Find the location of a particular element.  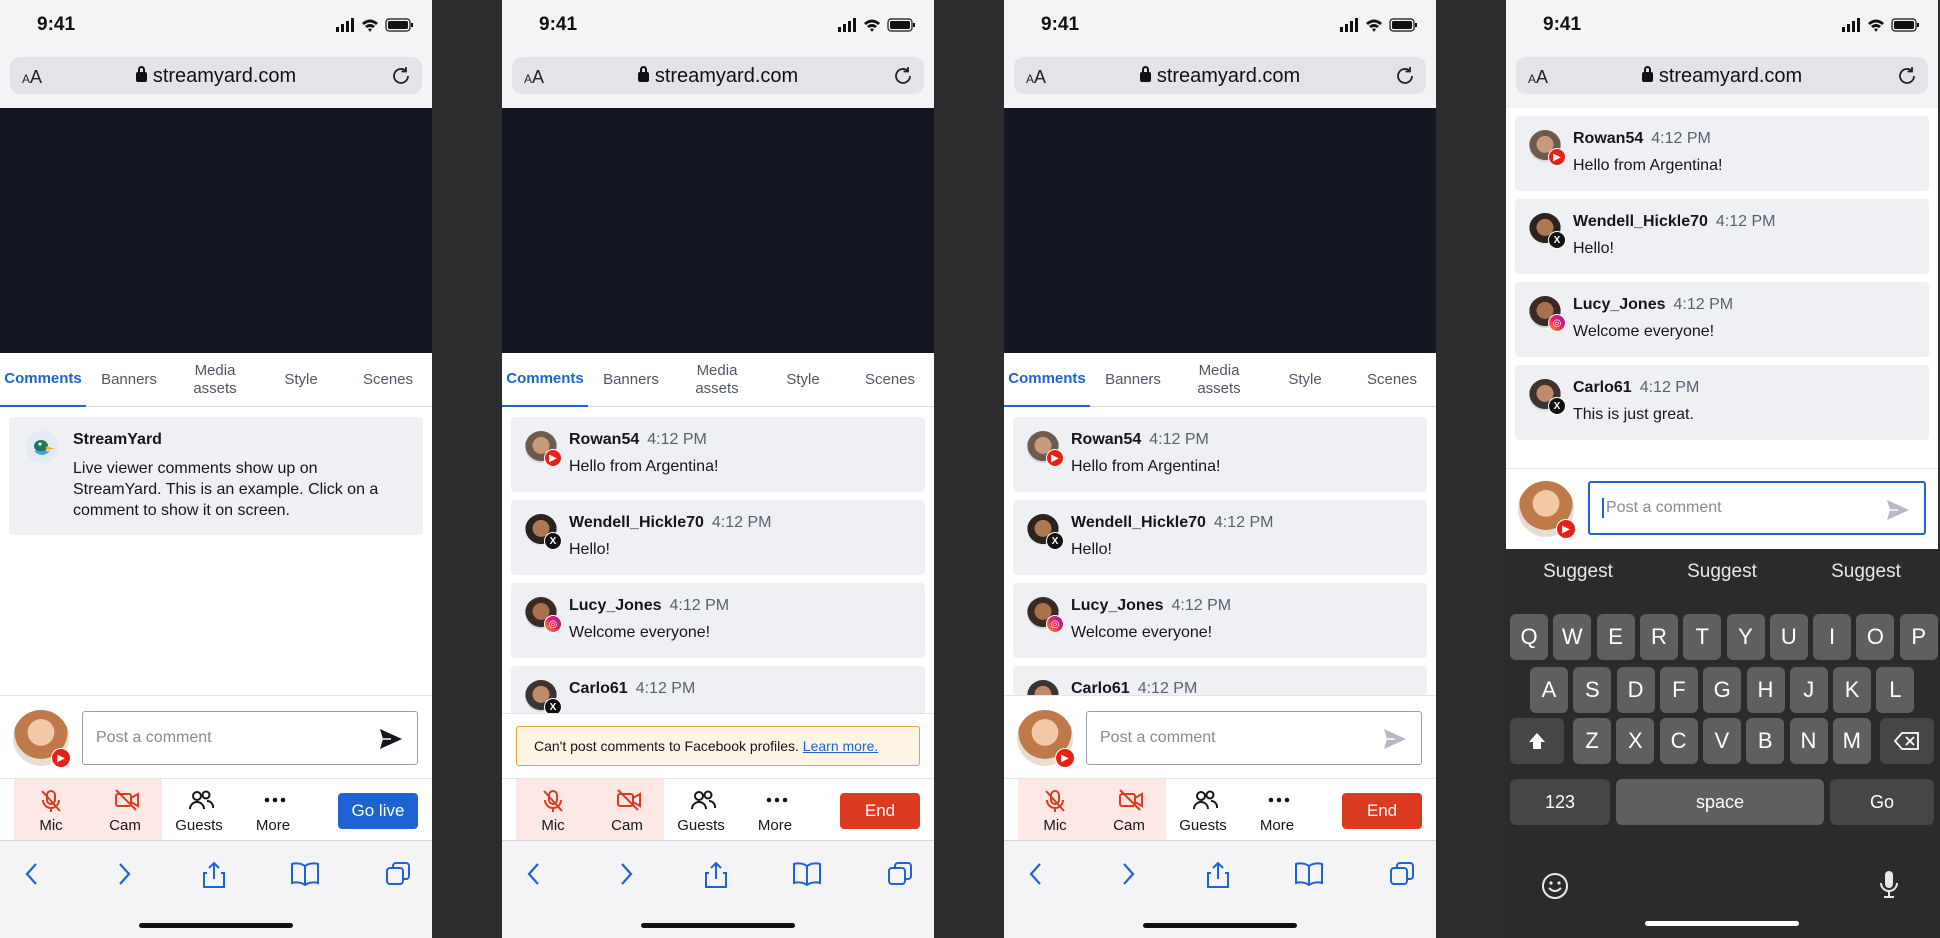

key-d: D is located at coordinates (1635, 690).